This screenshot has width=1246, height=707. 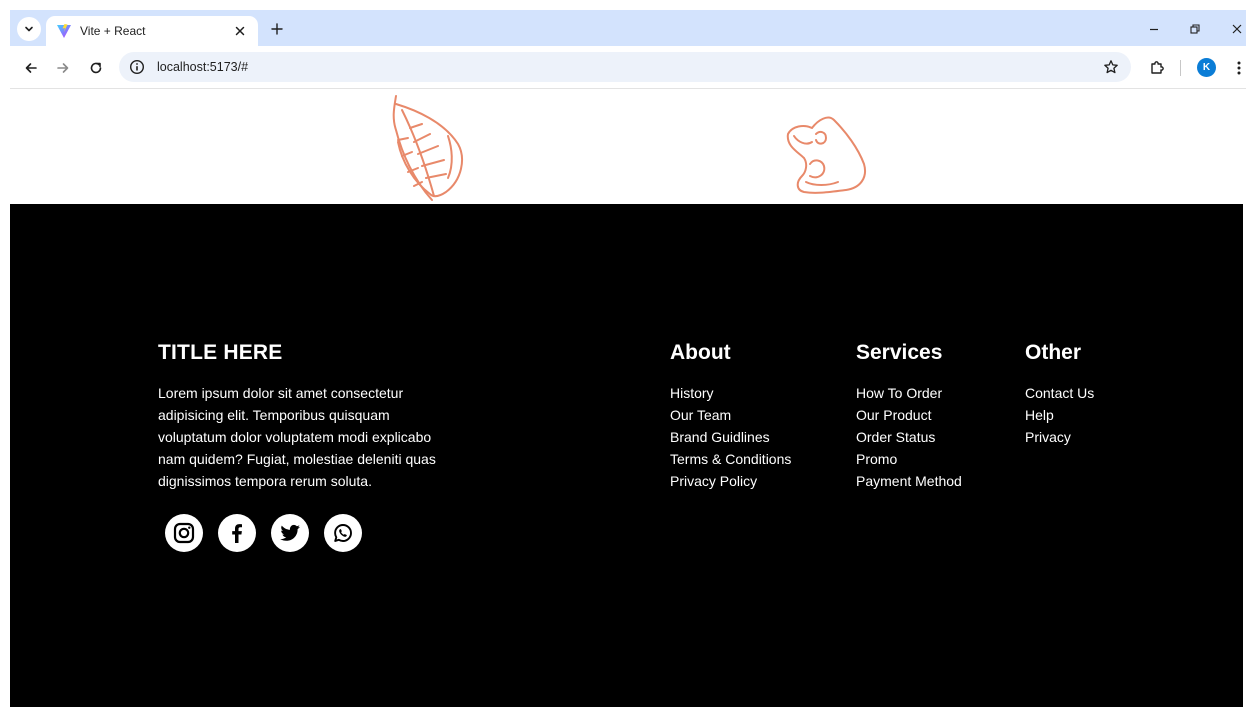 What do you see at coordinates (895, 437) in the screenshot?
I see `footer-link-order-status: Order Status` at bounding box center [895, 437].